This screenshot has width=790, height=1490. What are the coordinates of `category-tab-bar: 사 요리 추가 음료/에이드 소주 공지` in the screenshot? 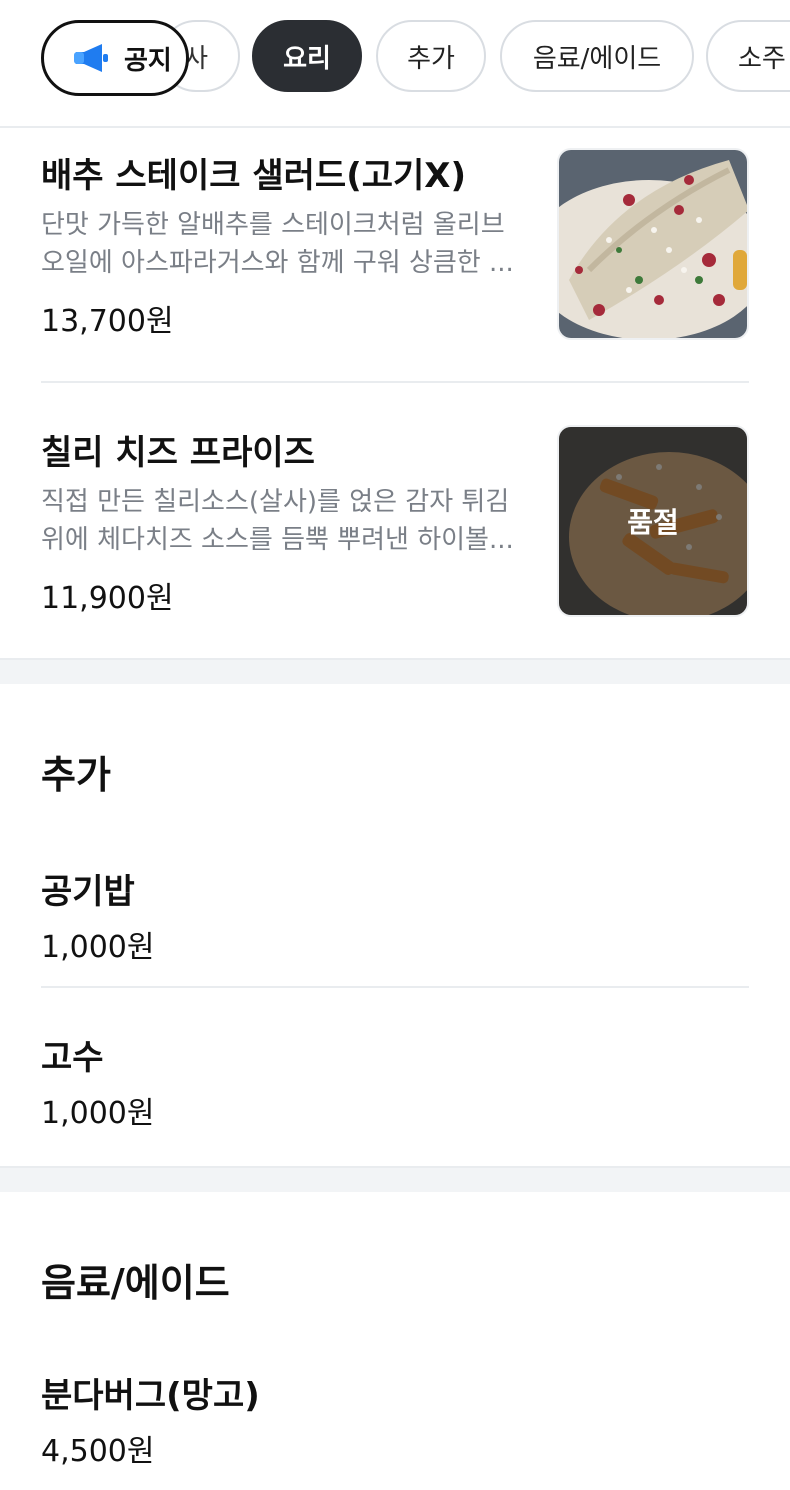 It's located at (395, 64).